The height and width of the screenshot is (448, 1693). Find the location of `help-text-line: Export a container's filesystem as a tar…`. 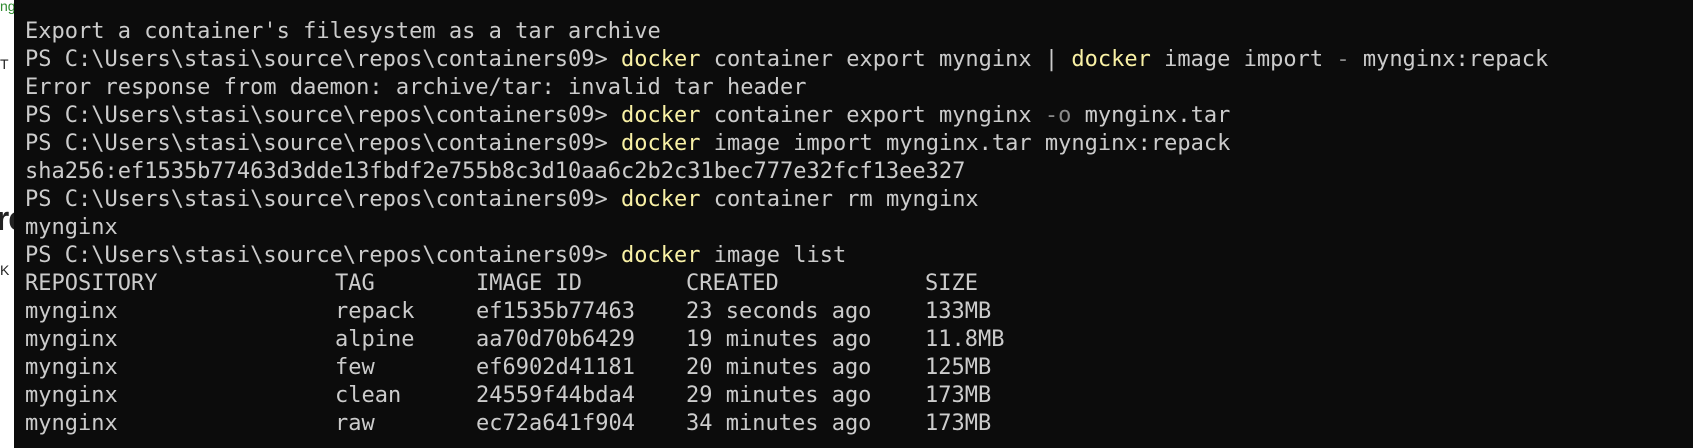

help-text-line: Export a container's filesystem as a tar… is located at coordinates (343, 31).